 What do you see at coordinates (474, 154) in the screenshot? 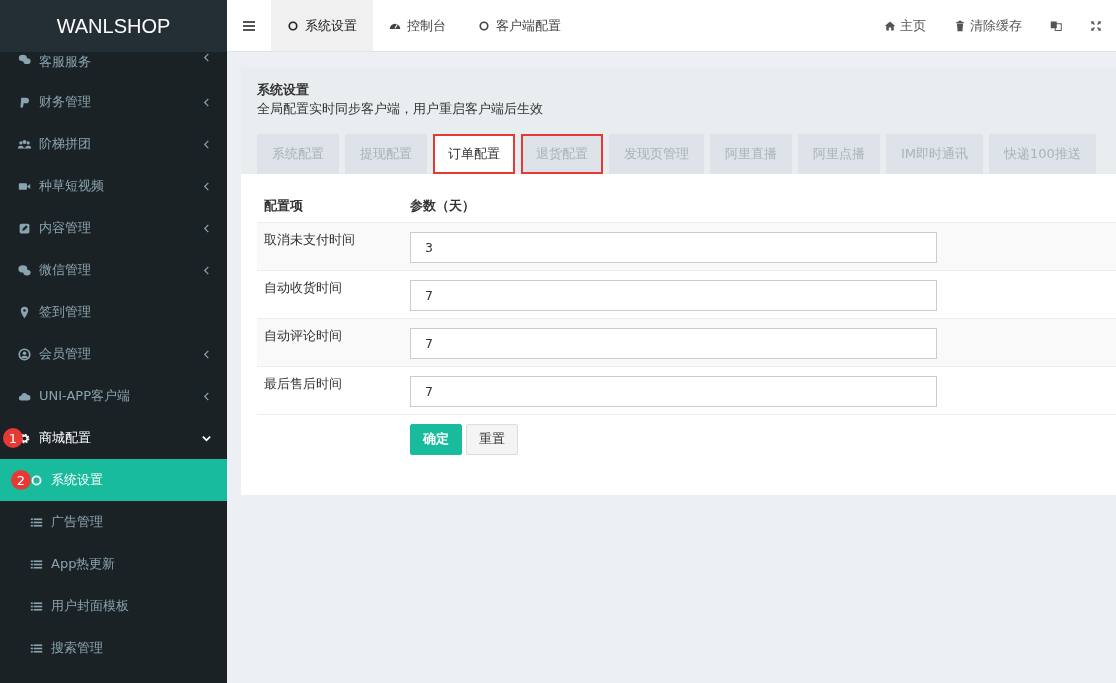
I see `config-tab: 订单配置` at bounding box center [474, 154].